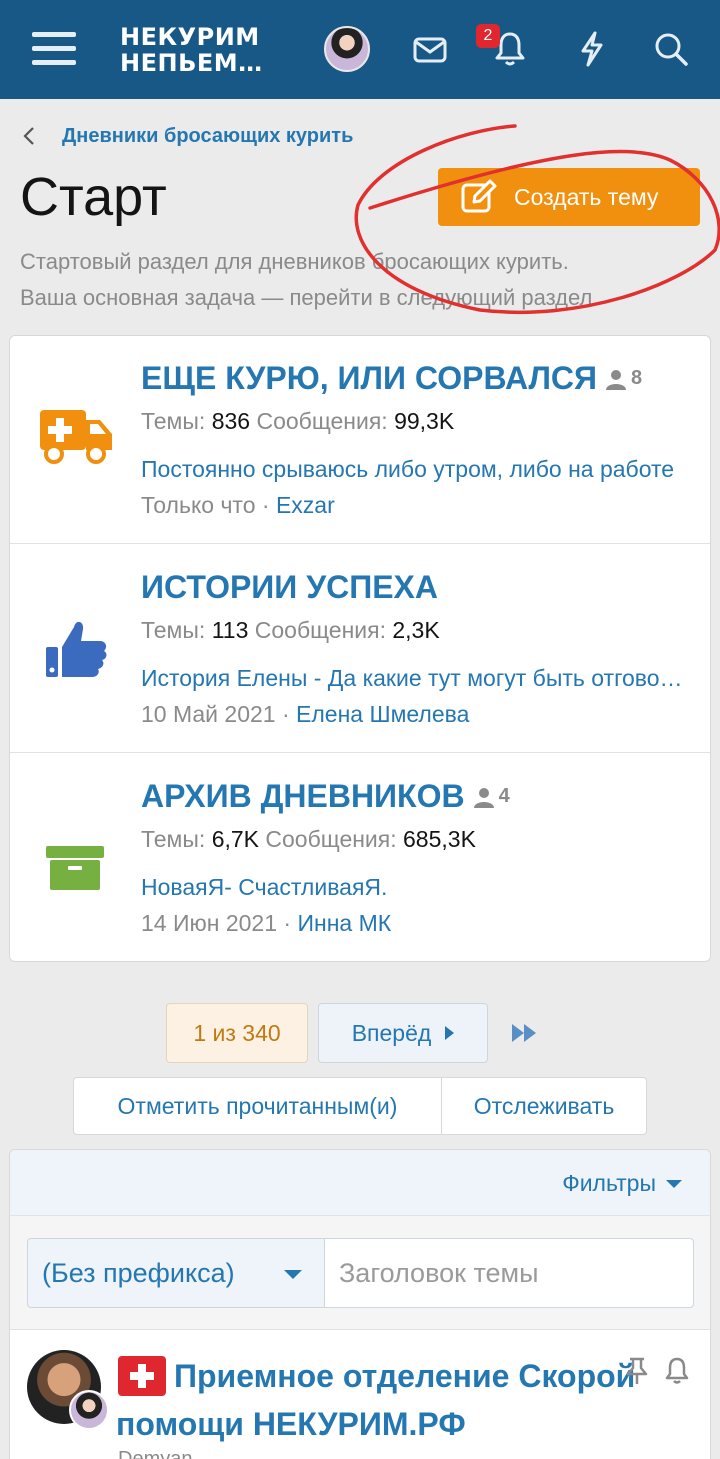  I want to click on last-poster-avatar, so click(89, 1410).